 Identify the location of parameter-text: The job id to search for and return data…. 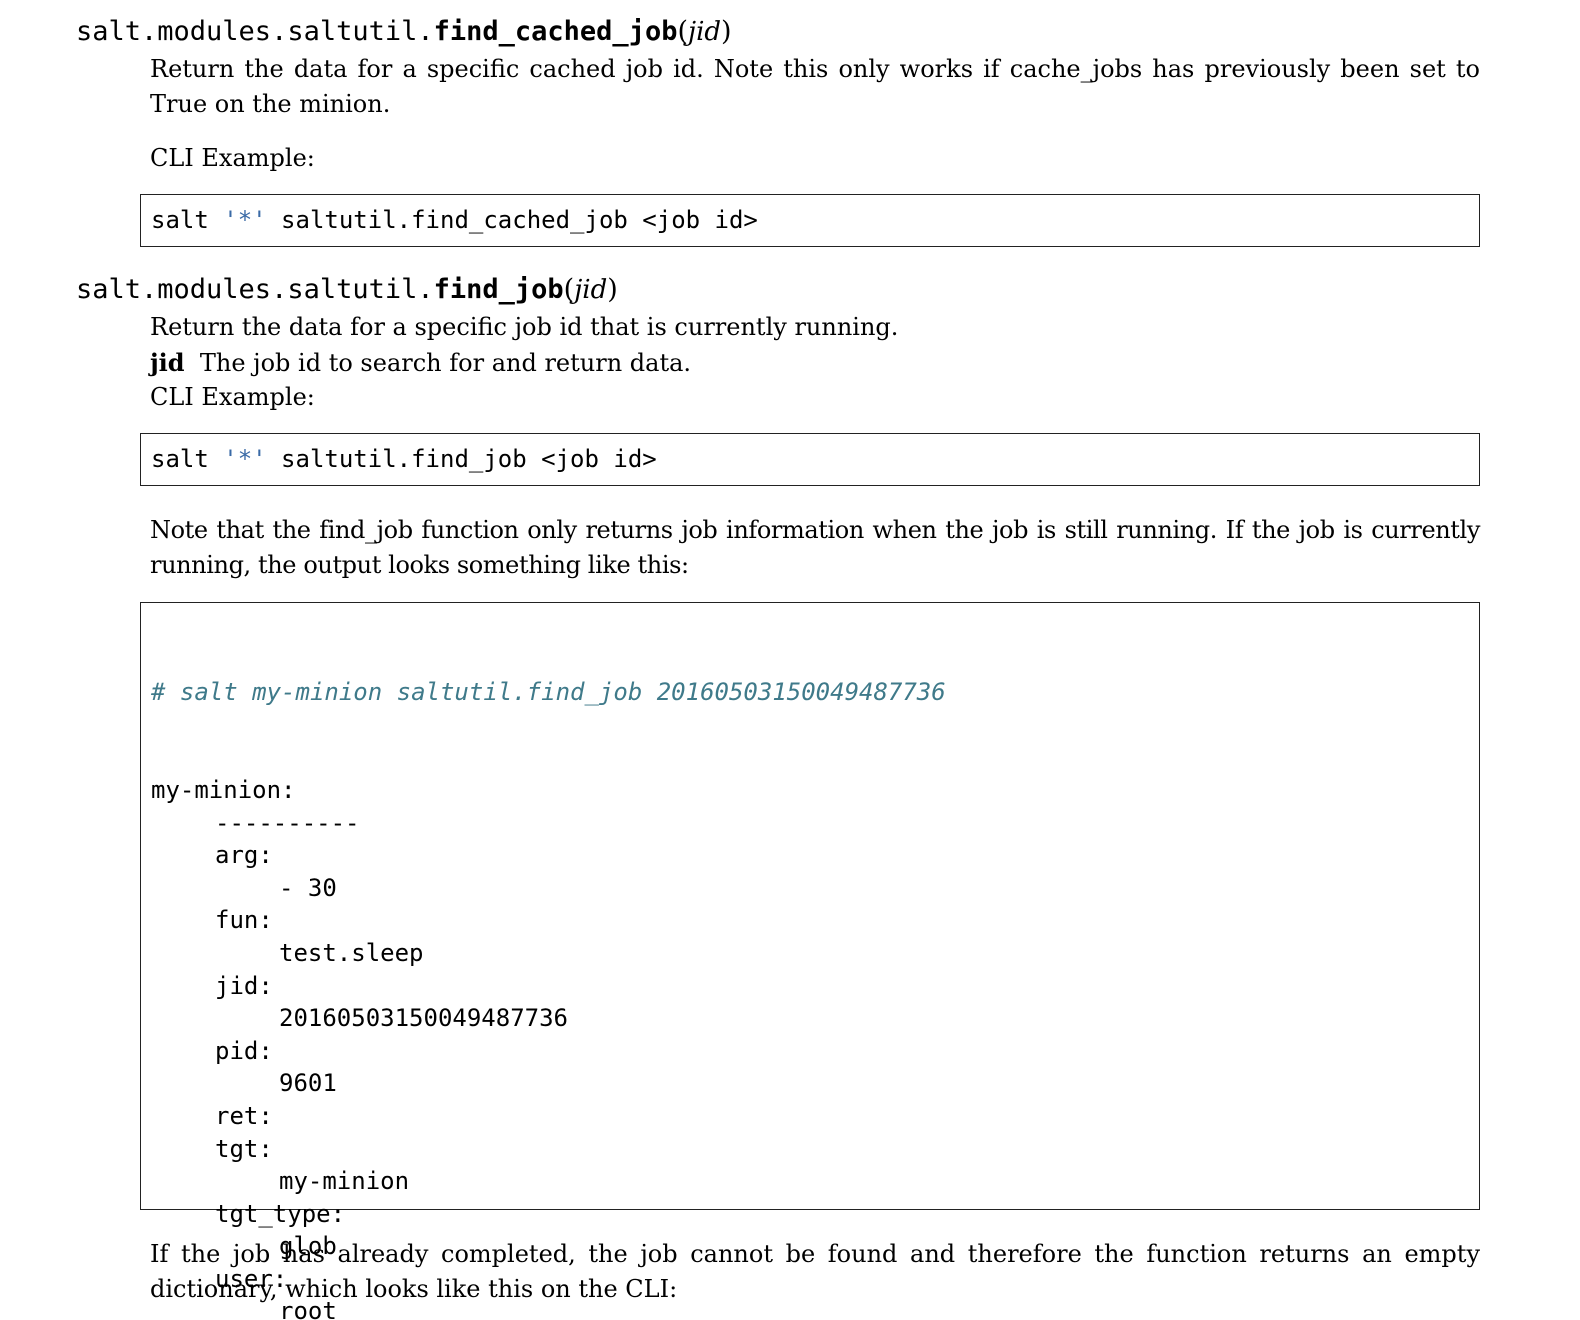
(445, 363).